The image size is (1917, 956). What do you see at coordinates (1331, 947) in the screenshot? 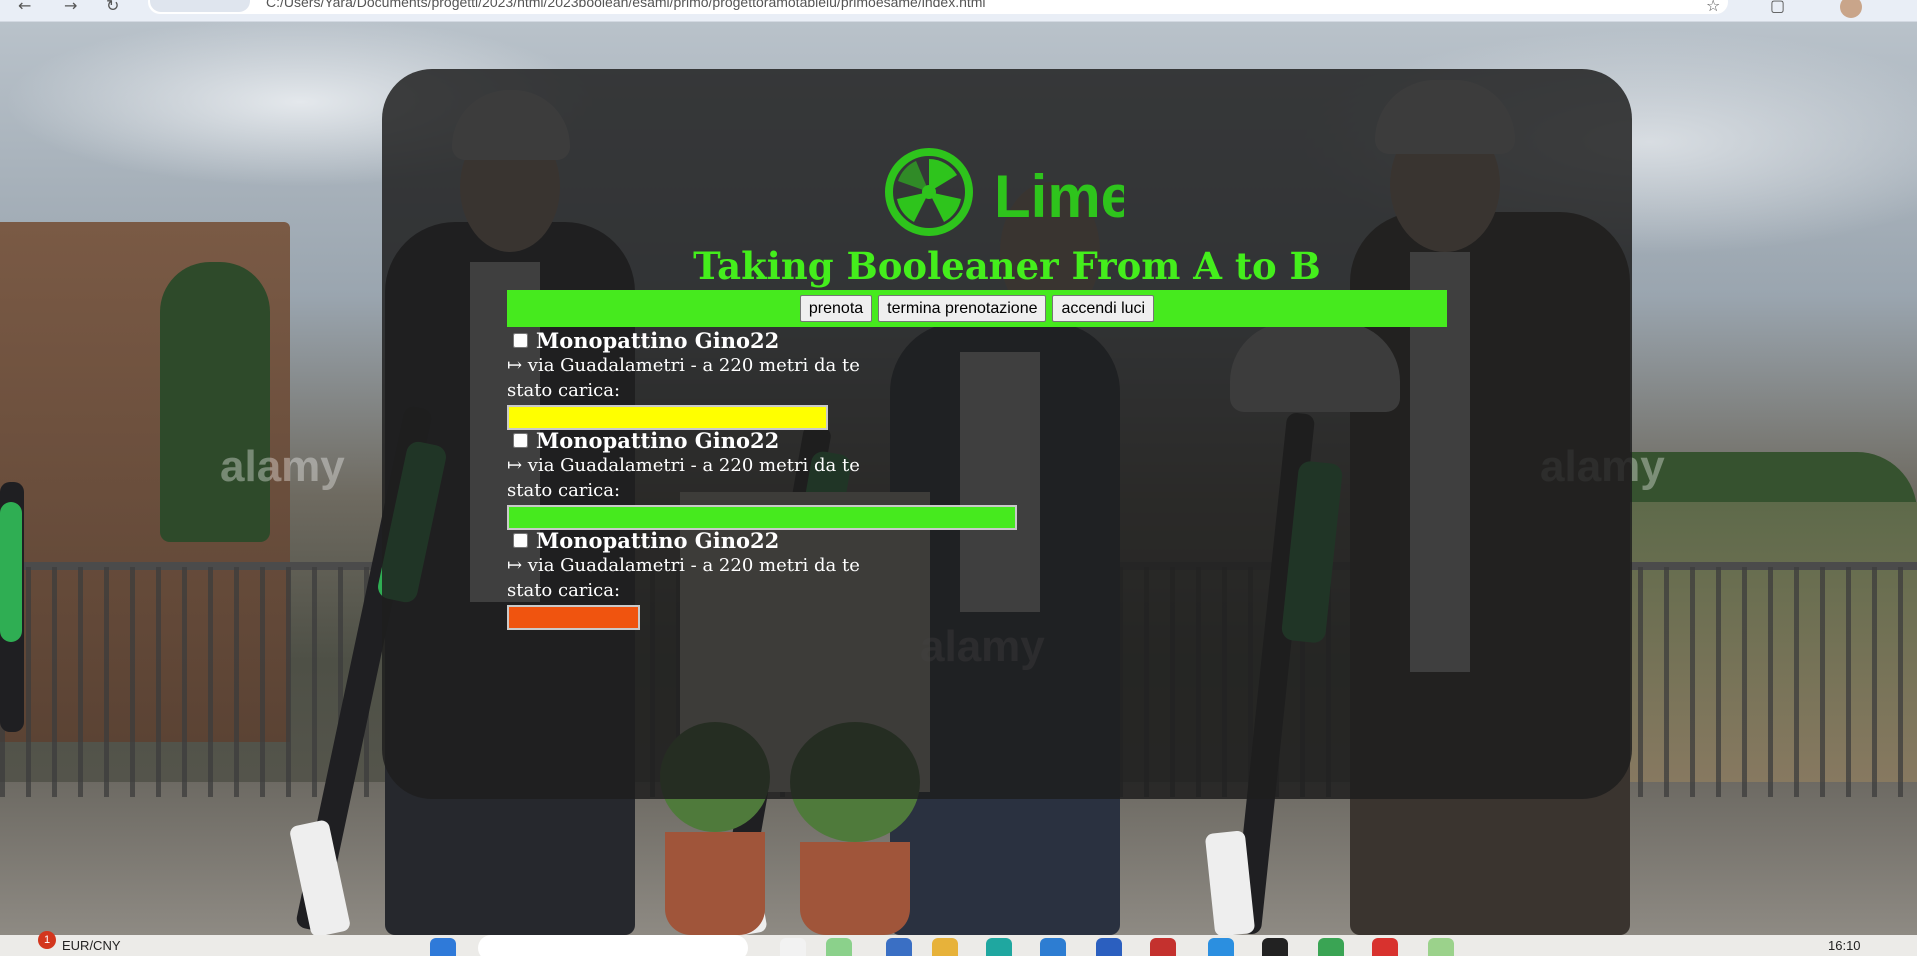
I see `chrome-icon` at bounding box center [1331, 947].